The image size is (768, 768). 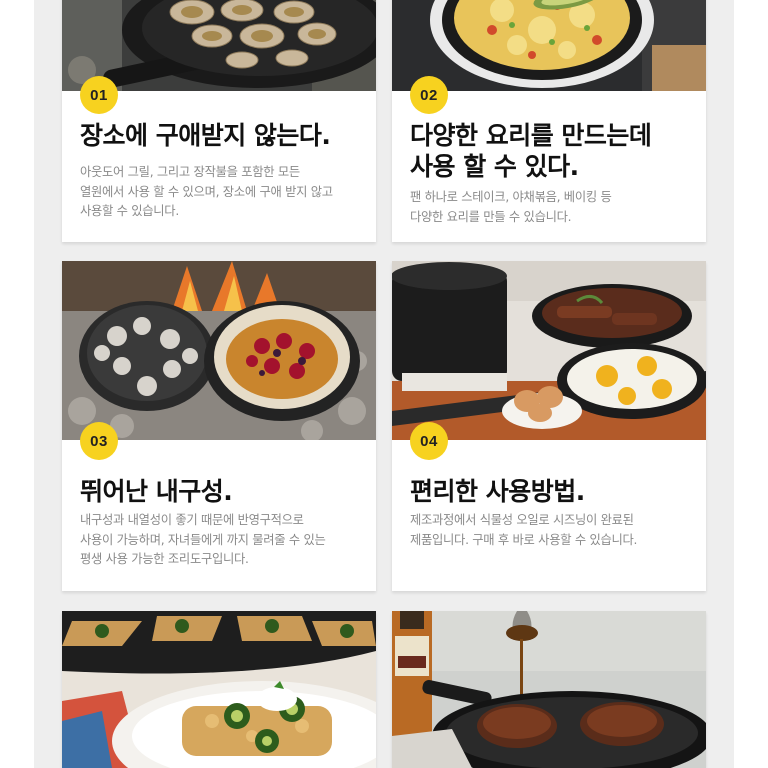 I want to click on card-description-line: 제조과정에서 식물성 오일로 시즈닝이 완료된, so click(x=522, y=520).